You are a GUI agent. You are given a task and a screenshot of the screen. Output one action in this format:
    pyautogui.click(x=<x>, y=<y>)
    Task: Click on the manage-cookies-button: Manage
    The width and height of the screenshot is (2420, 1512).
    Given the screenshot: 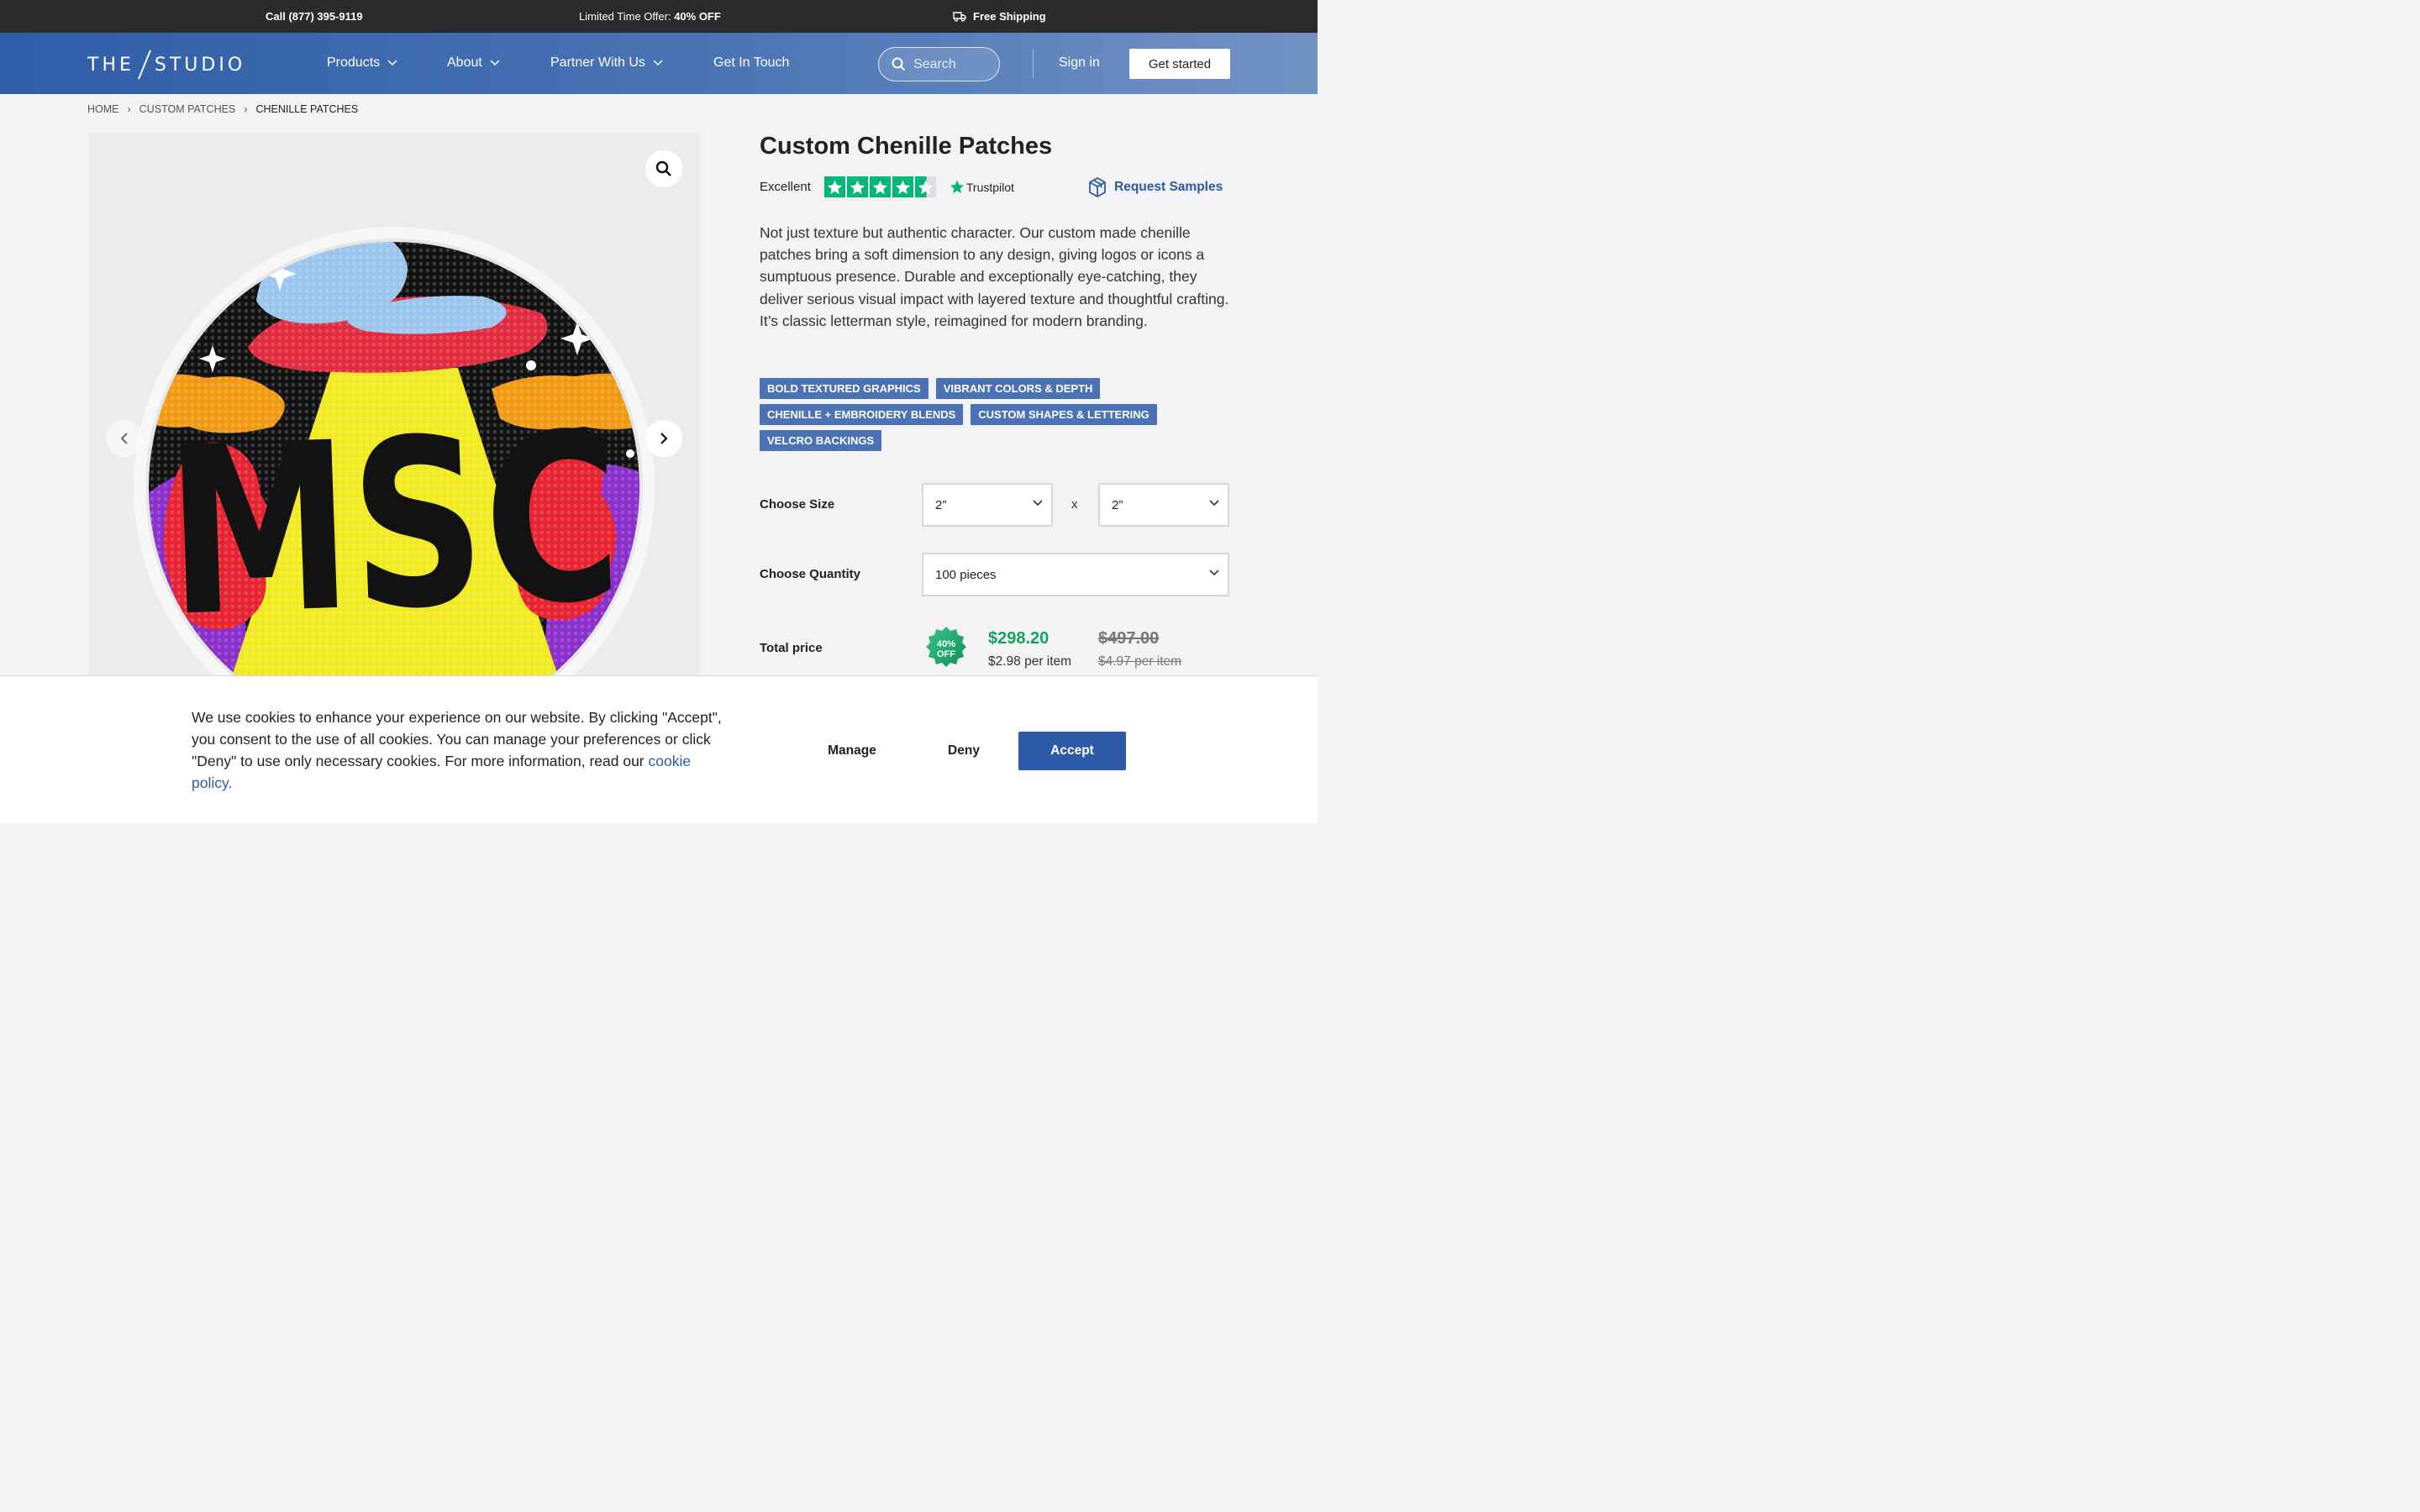 What is the action you would take?
    pyautogui.click(x=852, y=751)
    